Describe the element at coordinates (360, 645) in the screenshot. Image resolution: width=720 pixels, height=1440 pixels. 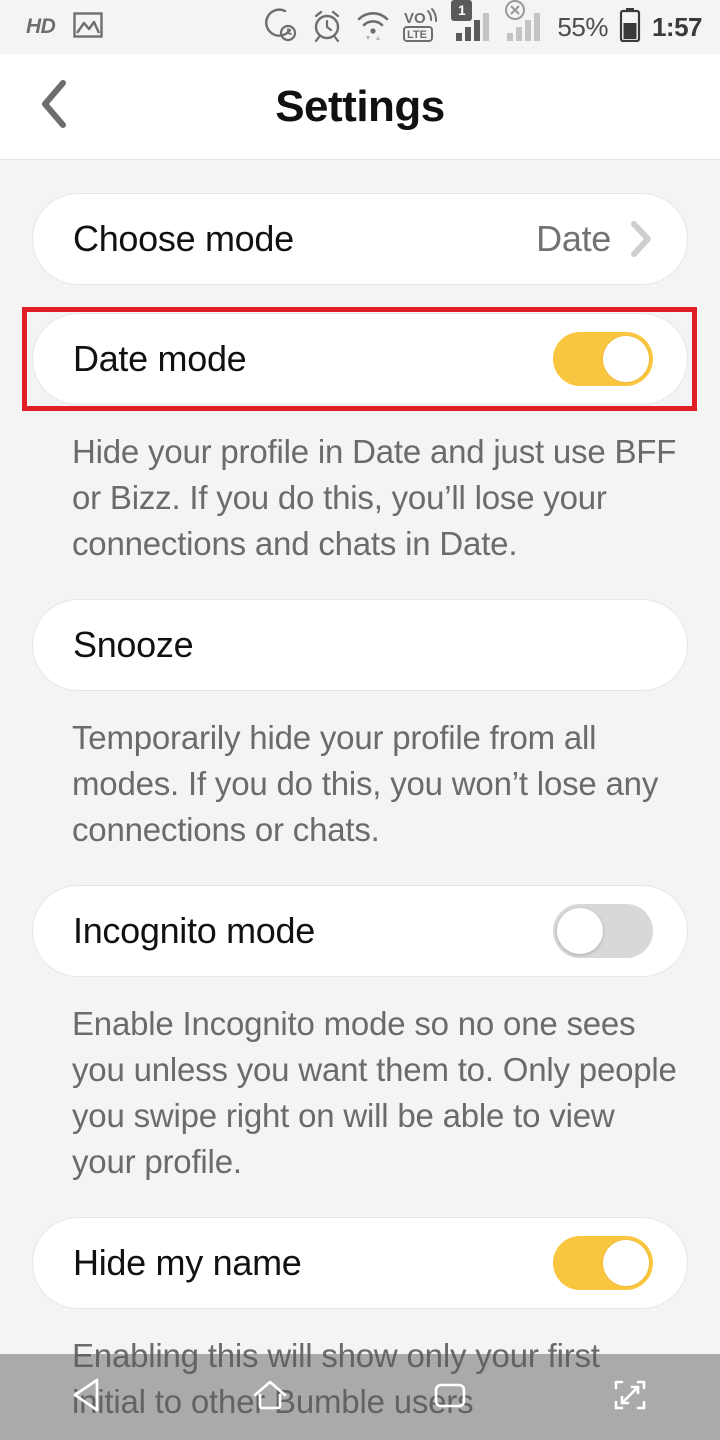
I see `setting-row-snooze: Snooze` at that location.